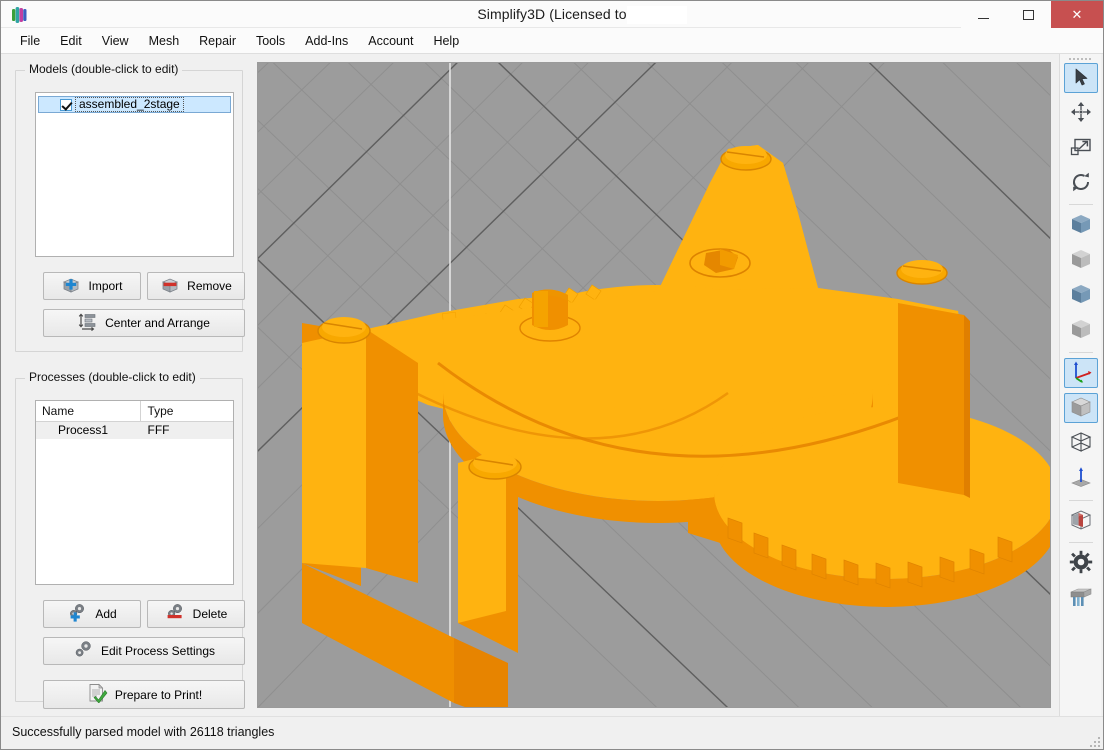 The image size is (1104, 750). What do you see at coordinates (1081, 59) in the screenshot?
I see `toolbar-grip` at bounding box center [1081, 59].